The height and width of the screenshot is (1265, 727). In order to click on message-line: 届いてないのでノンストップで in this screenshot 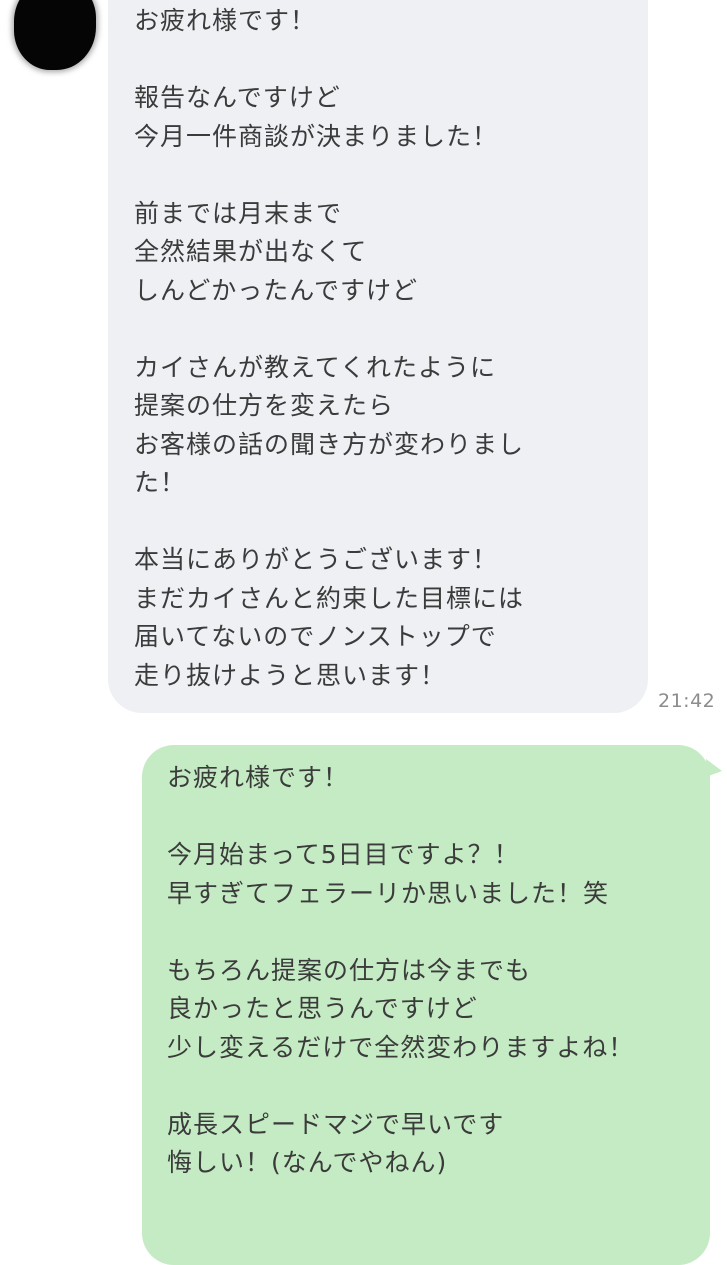, I will do `click(315, 636)`.